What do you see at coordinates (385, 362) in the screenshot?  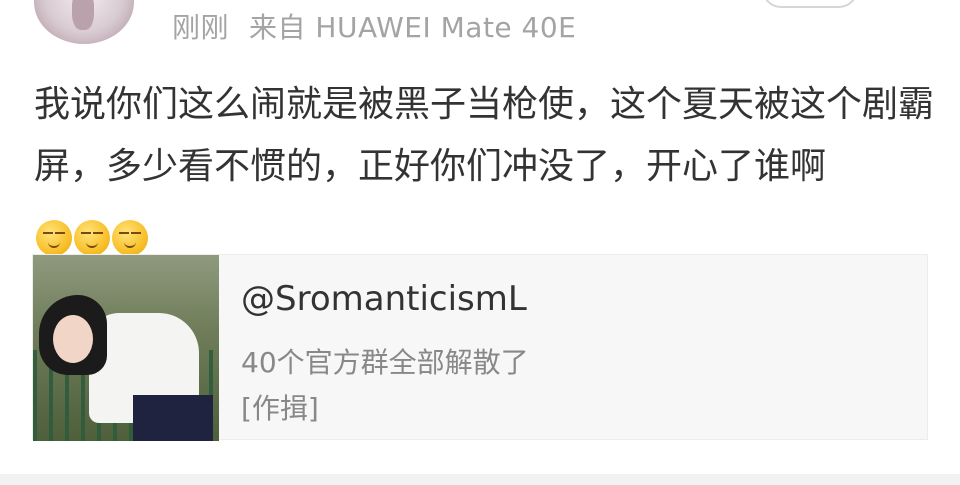 I see `card-description: 40个官方群全部解散了` at bounding box center [385, 362].